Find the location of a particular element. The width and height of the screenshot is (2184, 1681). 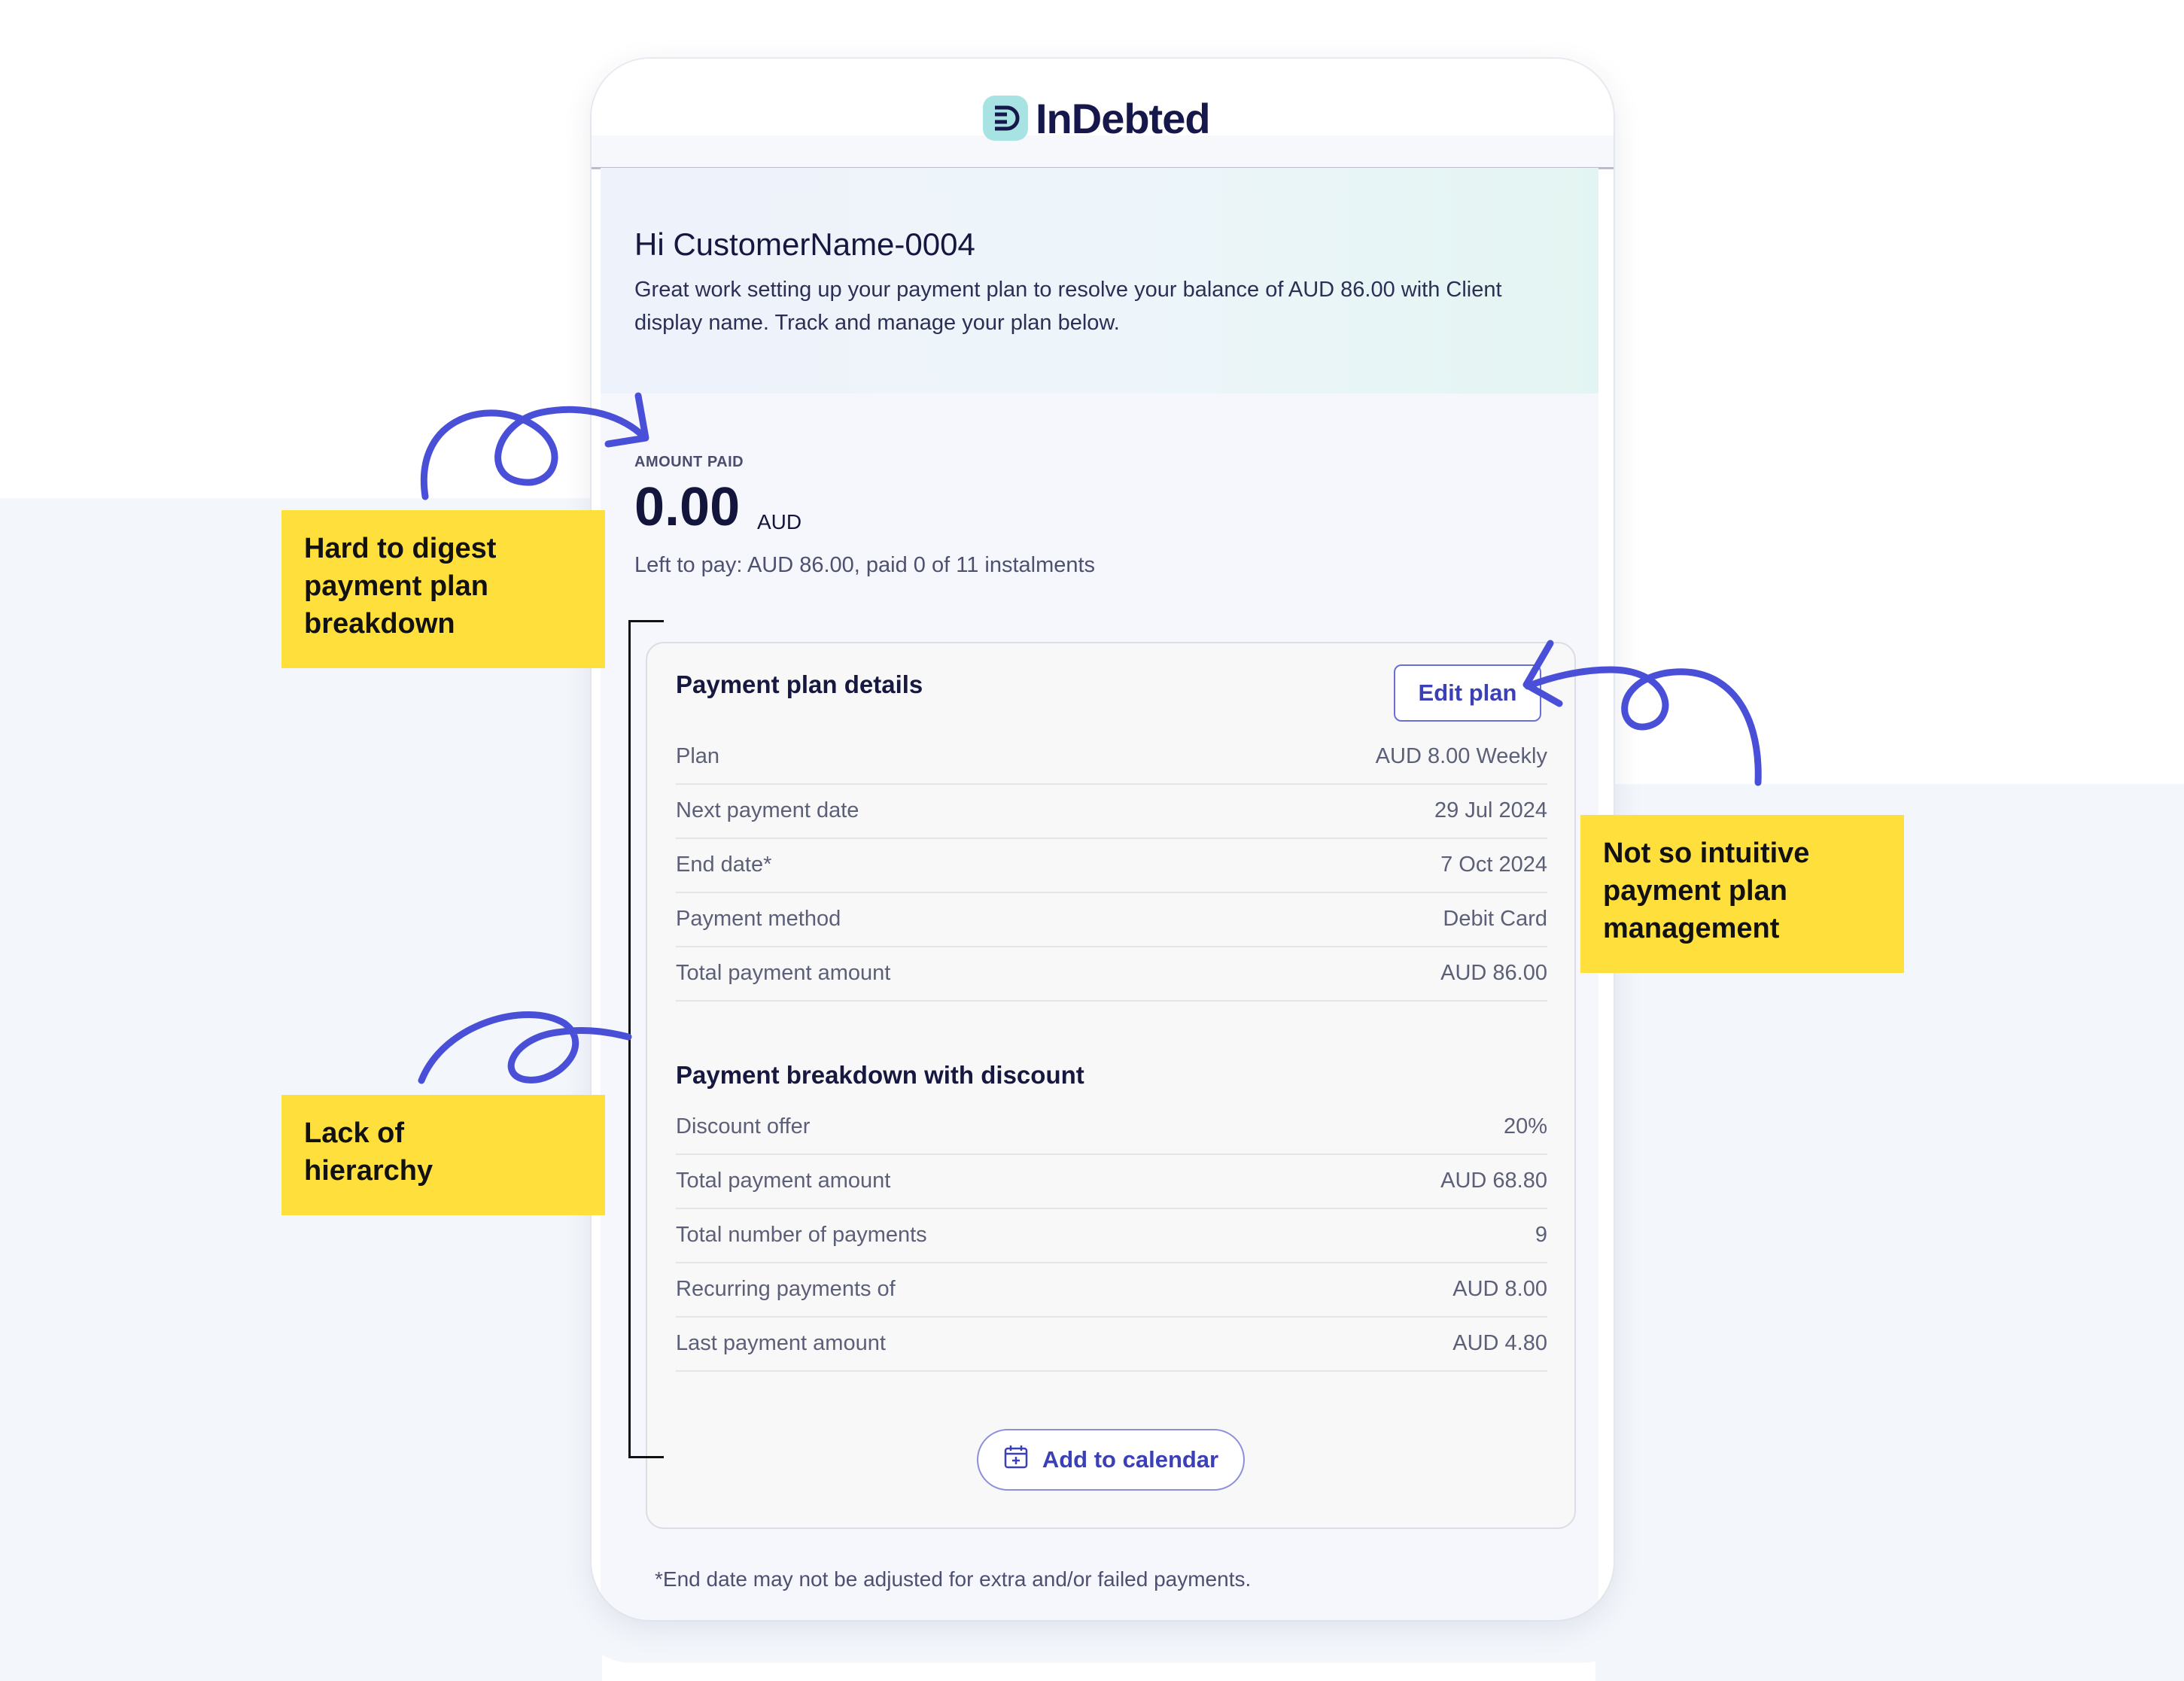

arrow-breakdown is located at coordinates (533, 453).